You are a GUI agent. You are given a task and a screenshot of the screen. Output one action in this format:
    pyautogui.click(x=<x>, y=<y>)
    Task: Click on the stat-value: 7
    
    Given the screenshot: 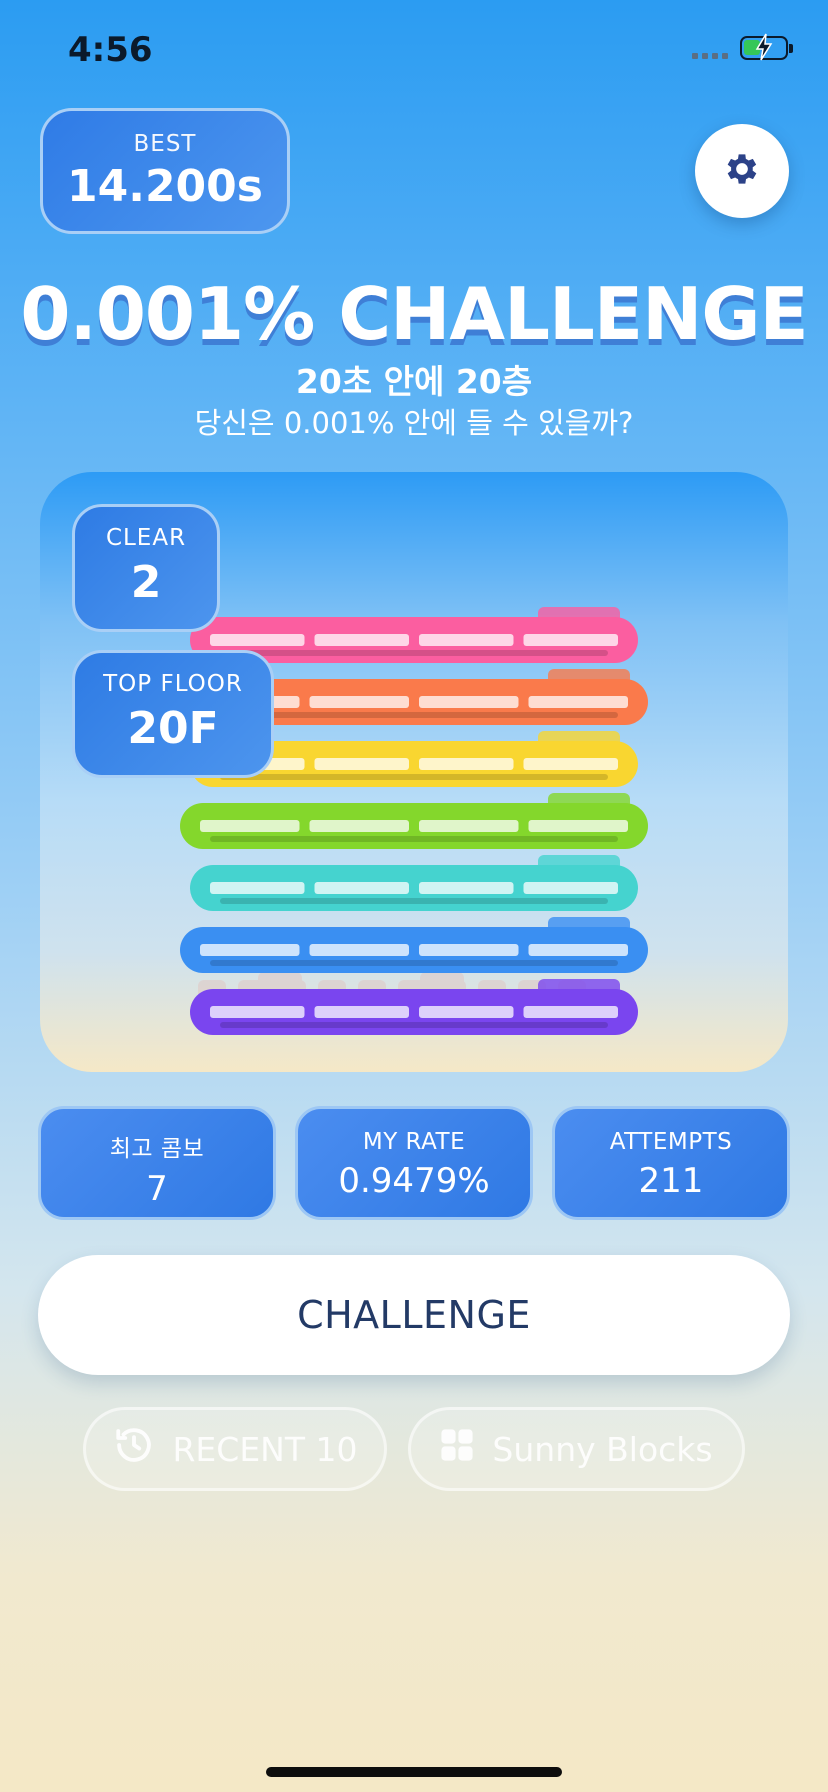 What is the action you would take?
    pyautogui.click(x=157, y=1189)
    